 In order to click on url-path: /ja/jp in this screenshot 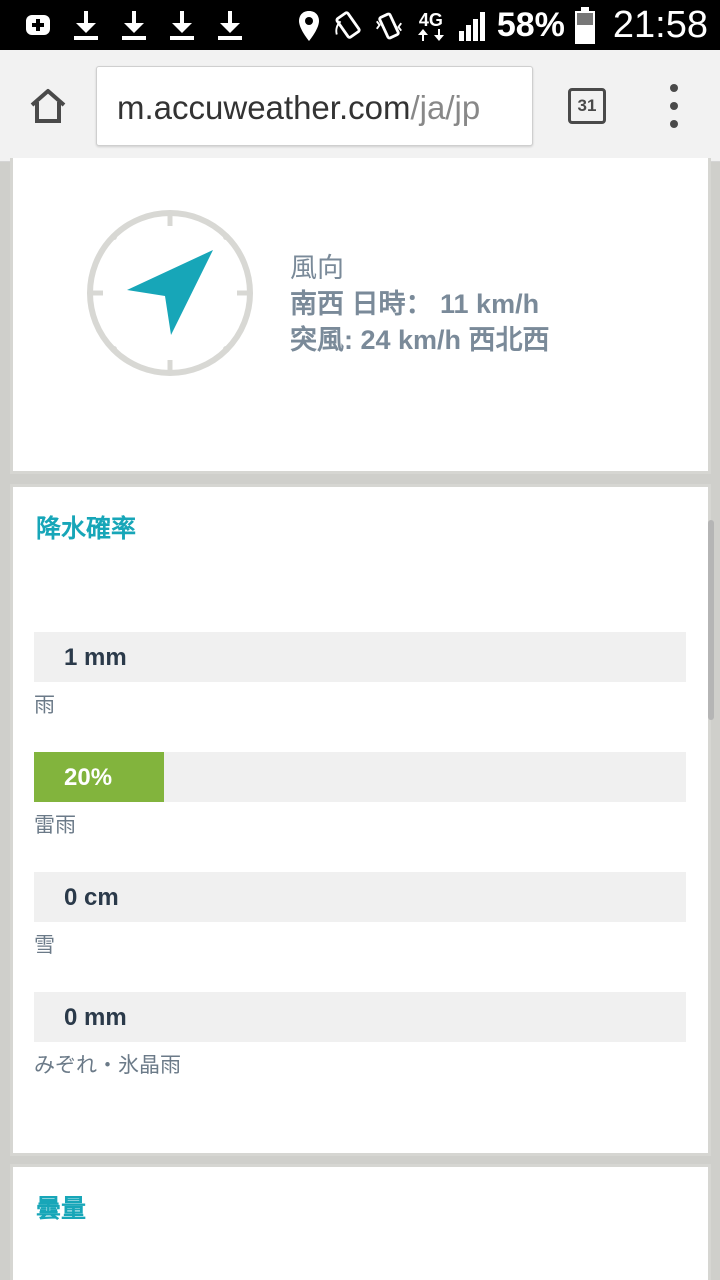, I will do `click(445, 107)`.